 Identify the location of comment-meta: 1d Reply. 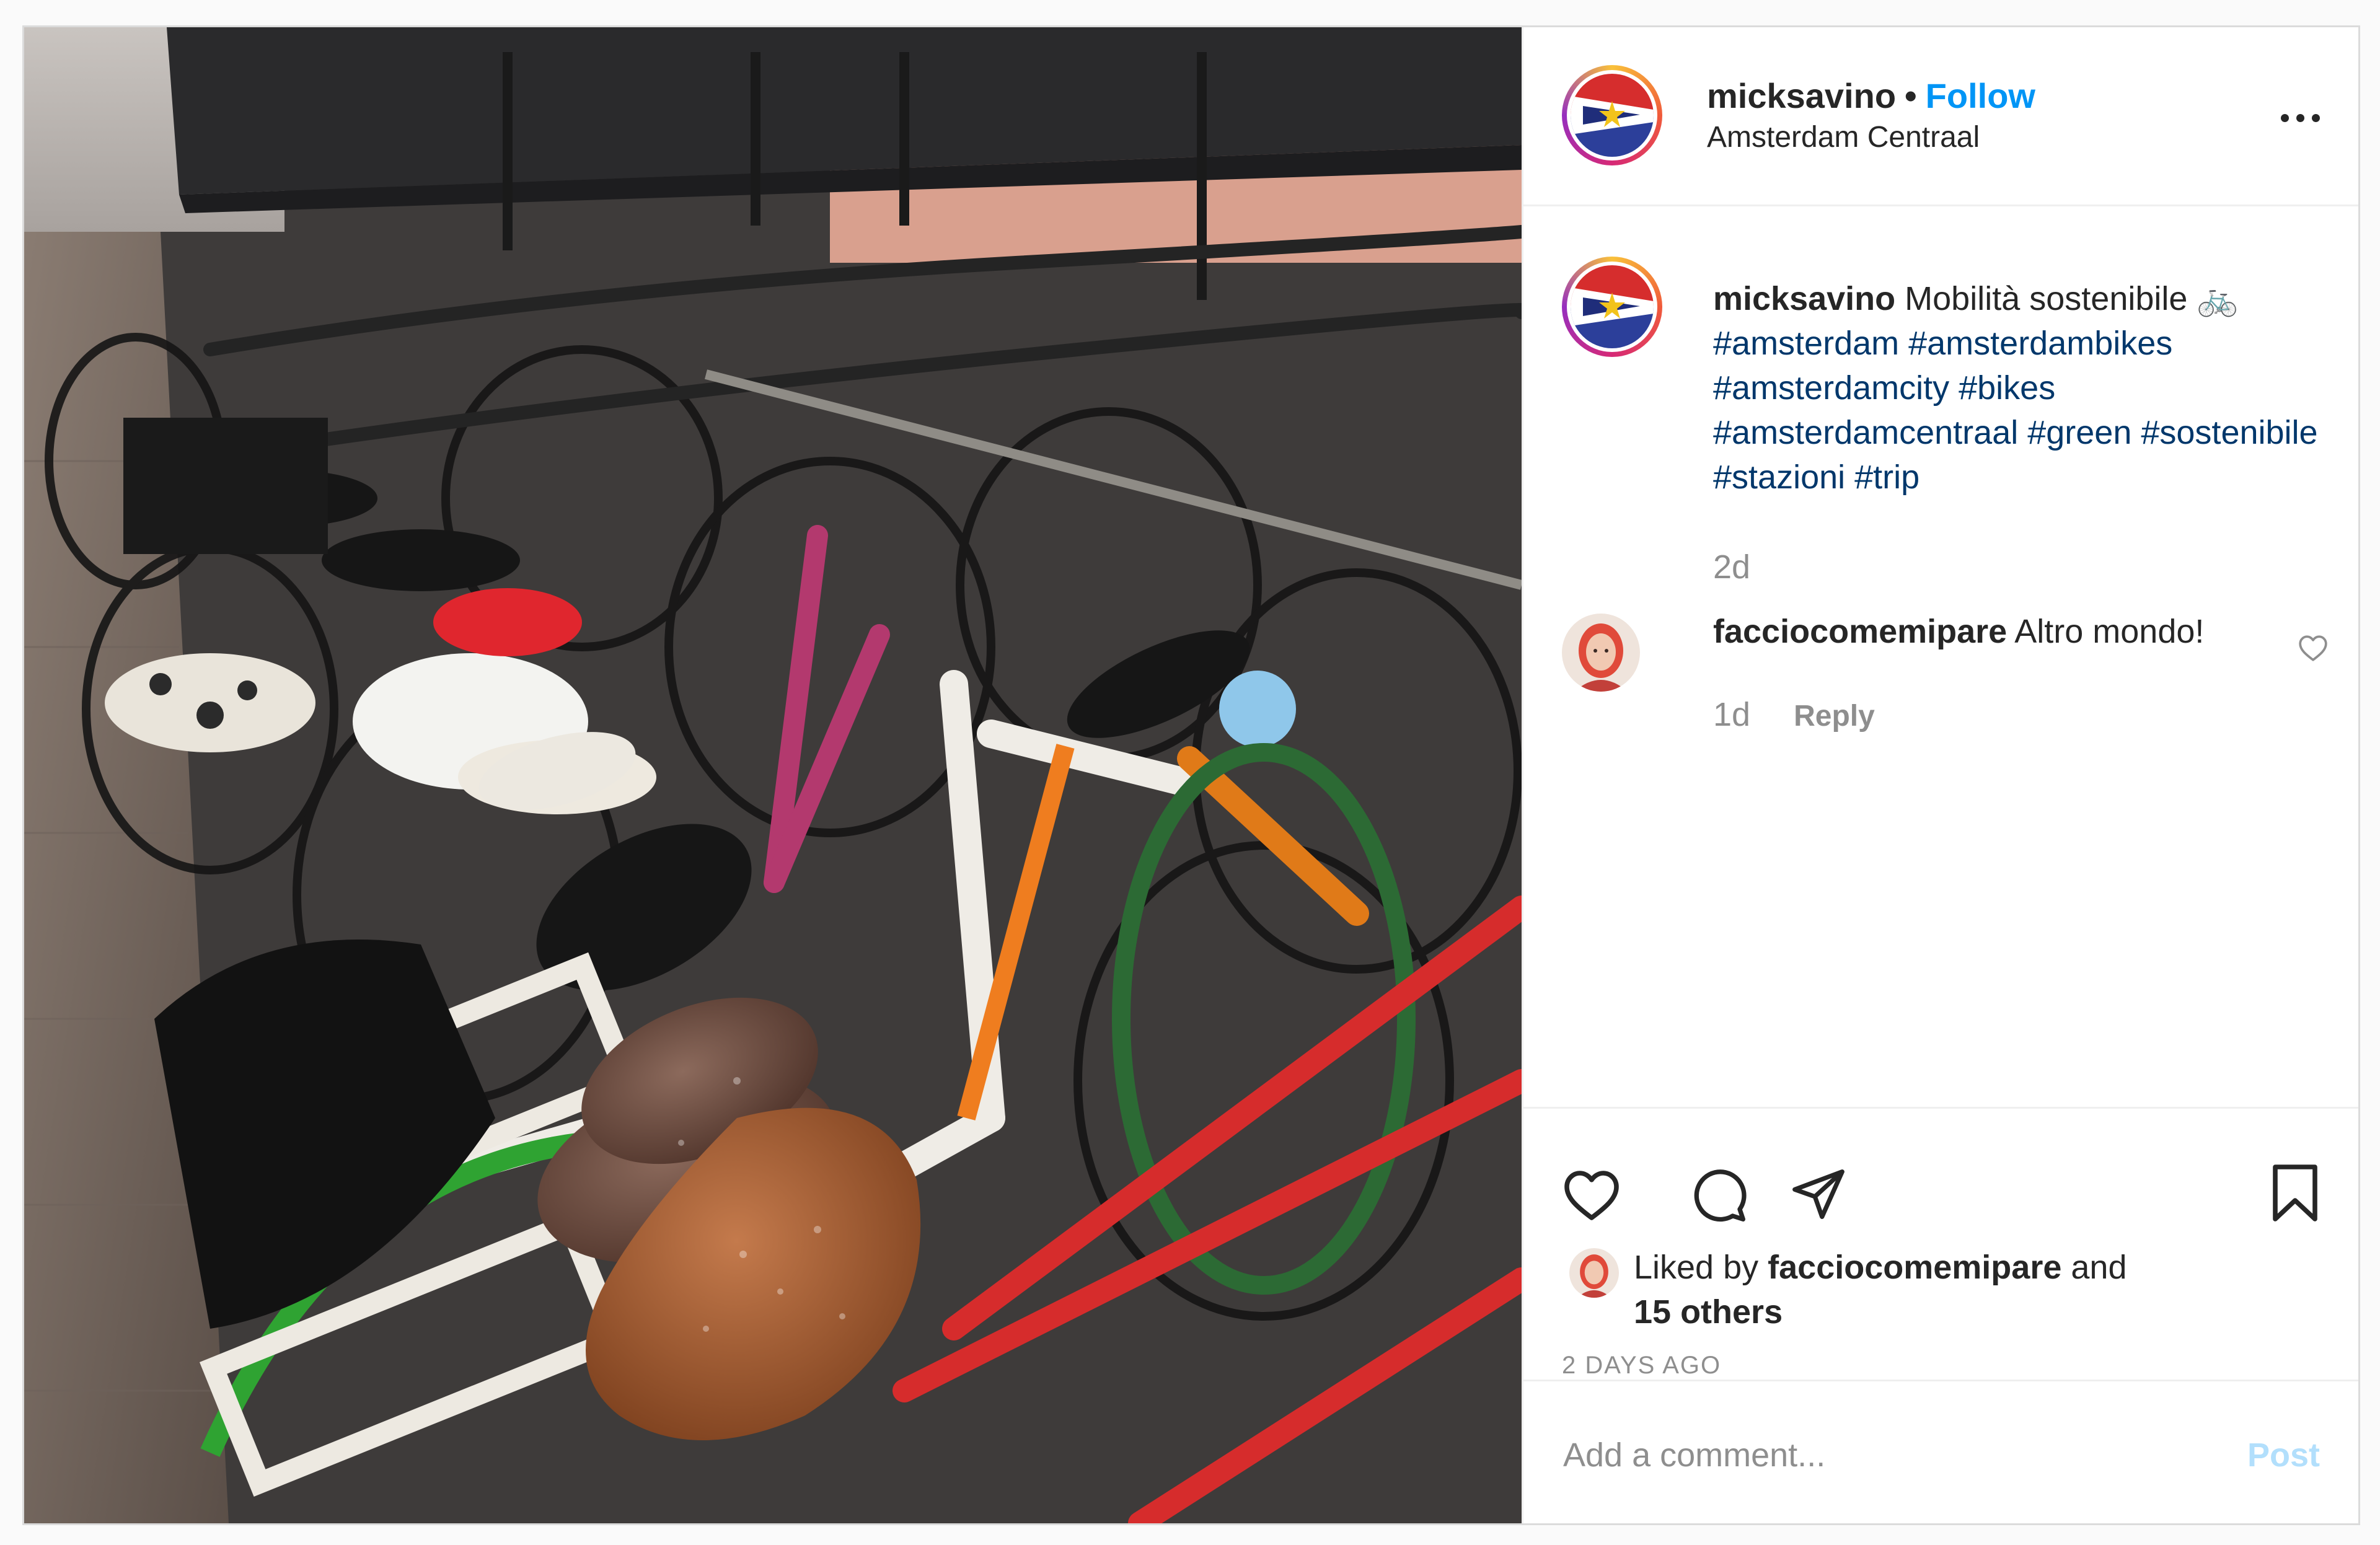
(1794, 714).